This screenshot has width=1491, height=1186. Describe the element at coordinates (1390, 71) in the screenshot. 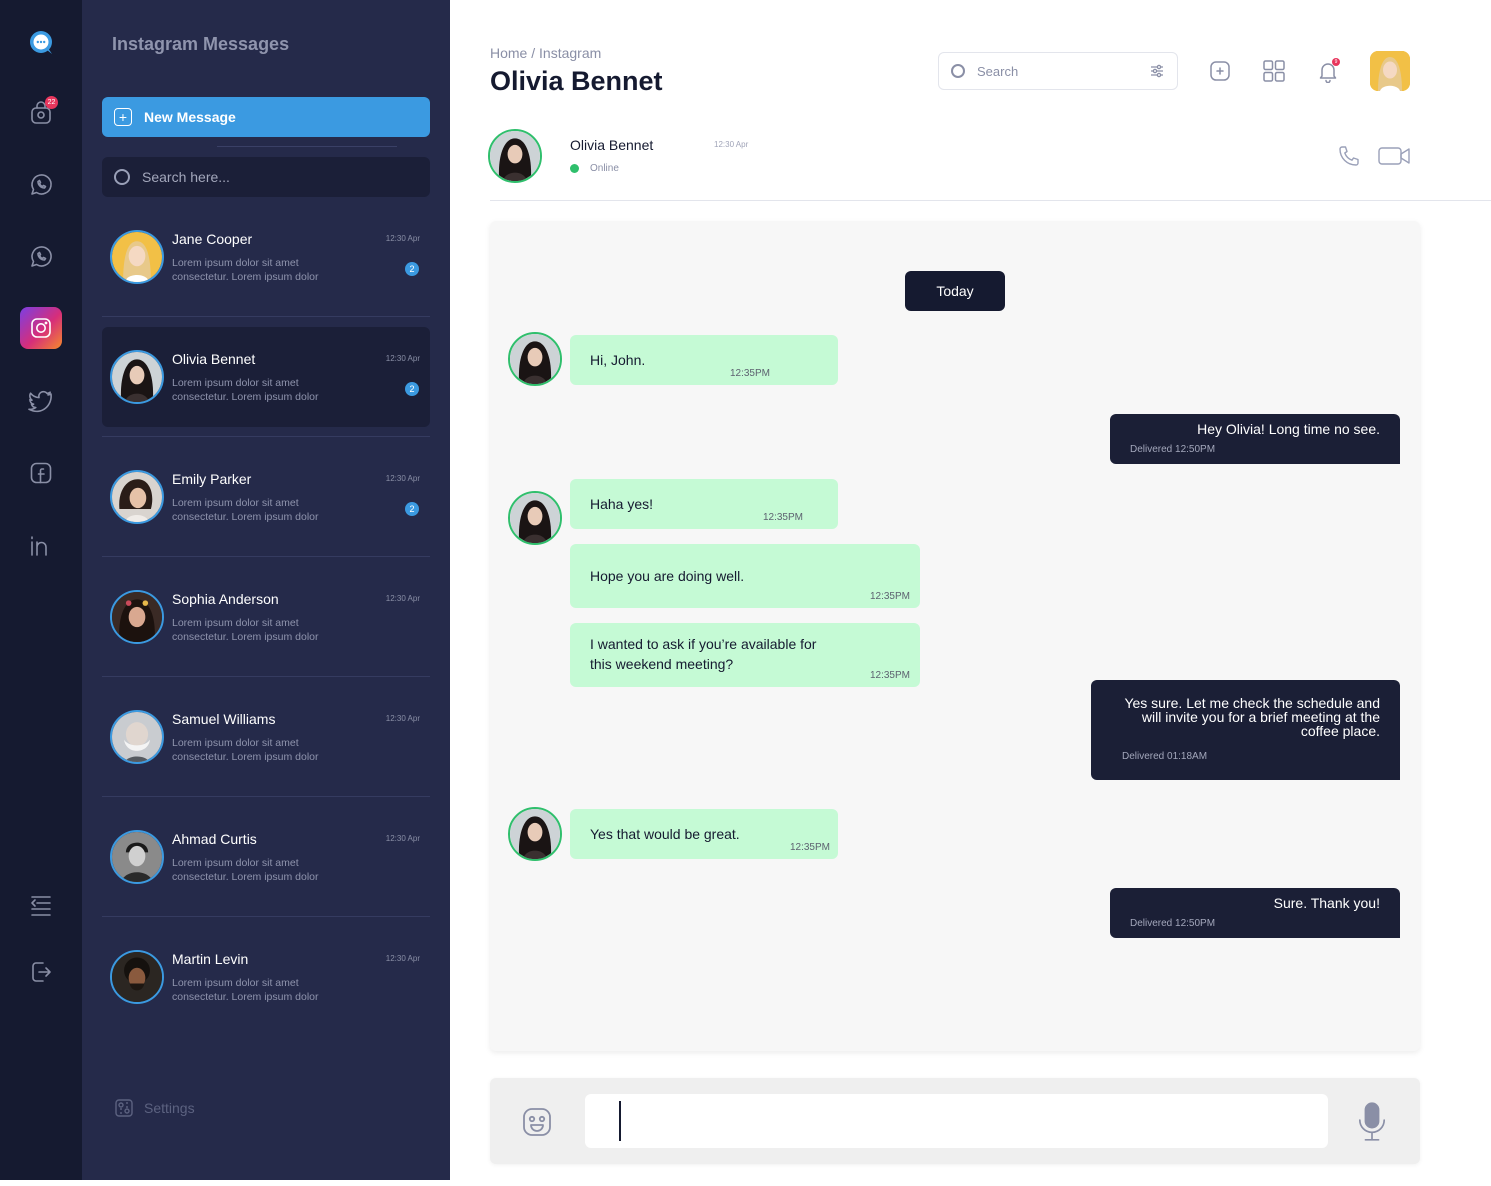

I see `user-avatar` at that location.